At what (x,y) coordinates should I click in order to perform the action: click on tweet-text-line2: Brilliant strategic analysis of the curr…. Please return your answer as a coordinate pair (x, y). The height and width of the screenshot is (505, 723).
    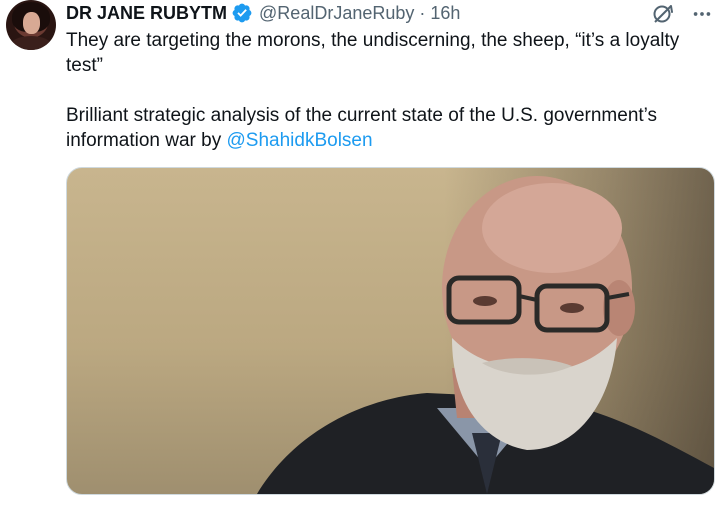
    Looking at the image, I should click on (362, 128).